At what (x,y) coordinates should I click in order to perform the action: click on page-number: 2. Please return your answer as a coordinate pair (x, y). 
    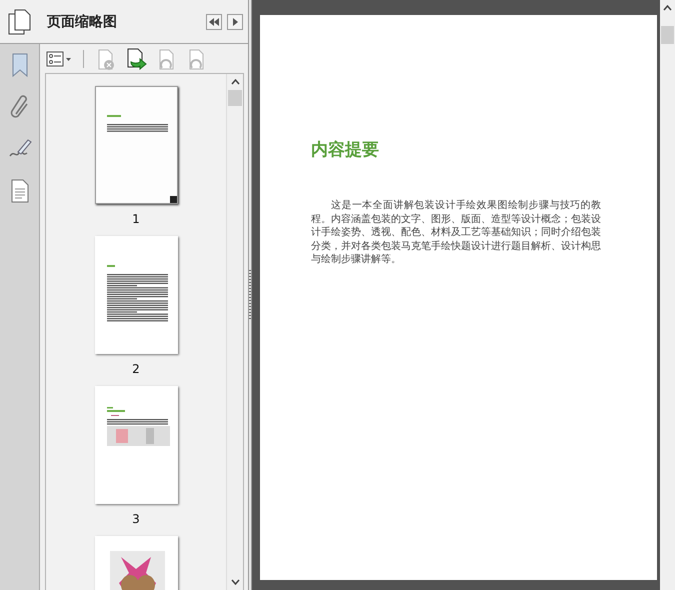
    Looking at the image, I should click on (136, 369).